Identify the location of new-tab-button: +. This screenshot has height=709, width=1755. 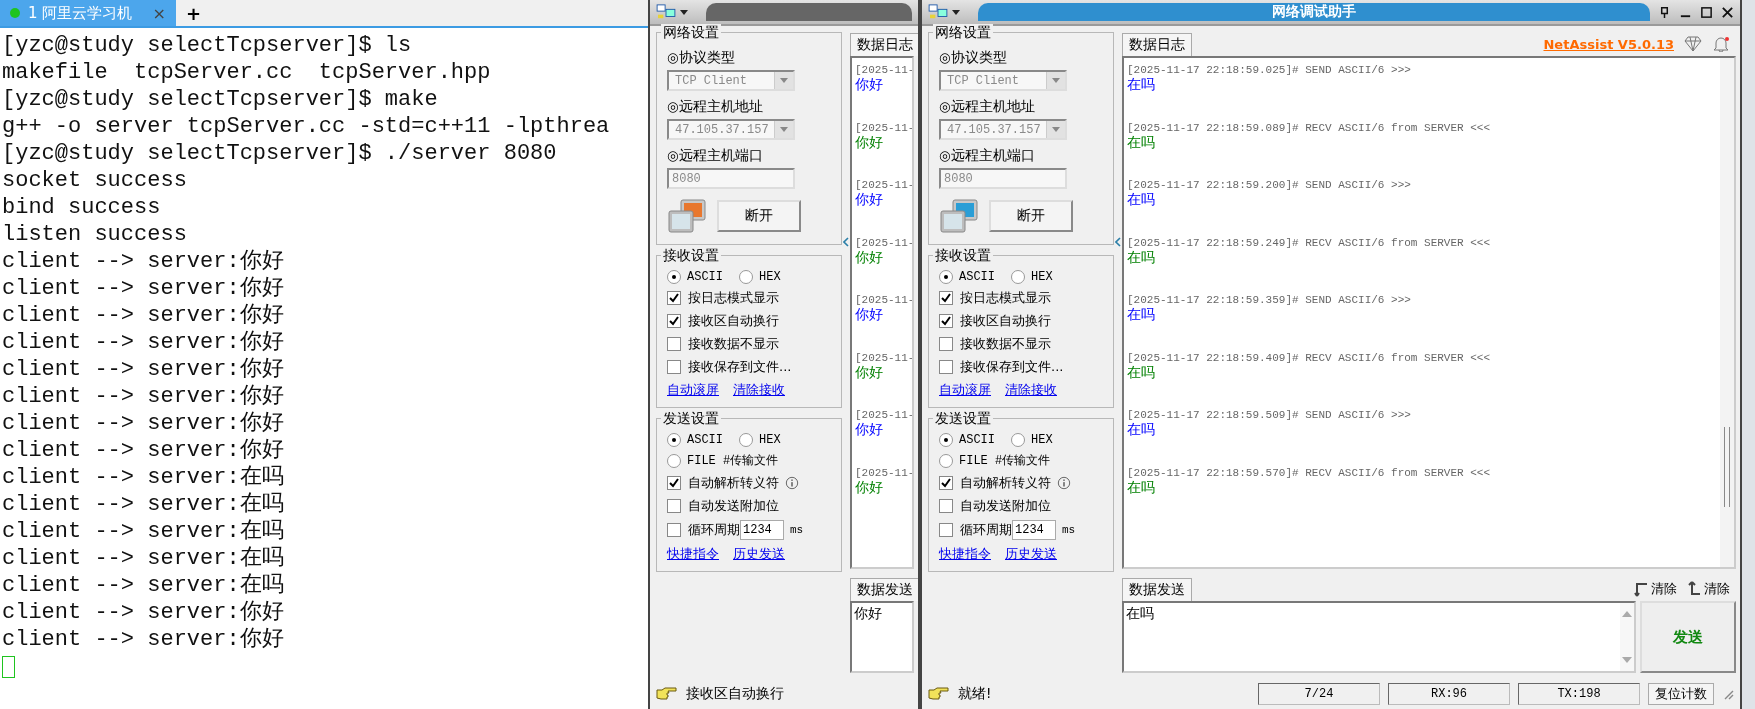
(194, 13).